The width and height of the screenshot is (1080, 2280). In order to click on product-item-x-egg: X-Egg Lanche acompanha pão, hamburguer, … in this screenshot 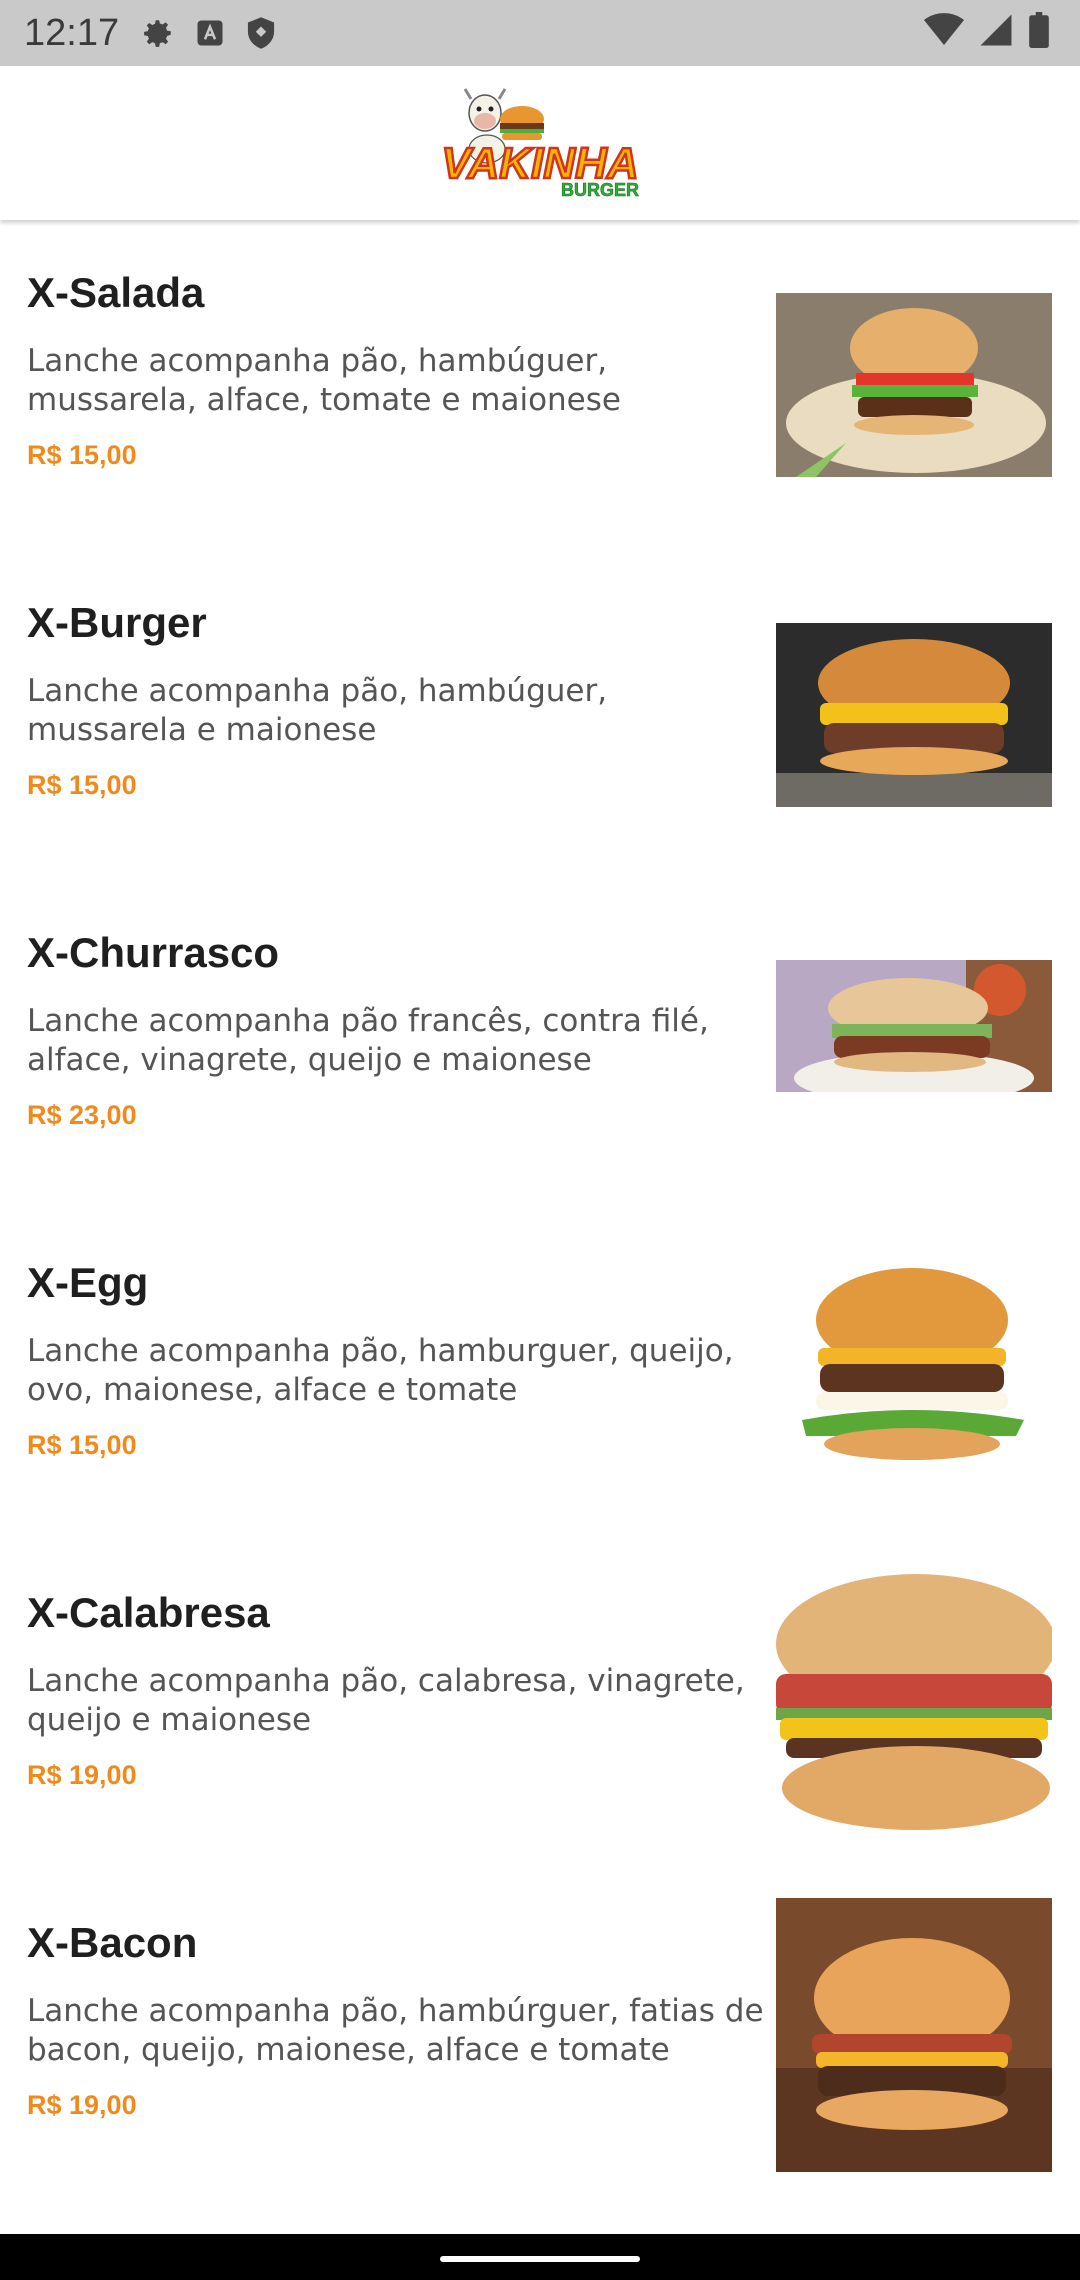, I will do `click(540, 1377)`.